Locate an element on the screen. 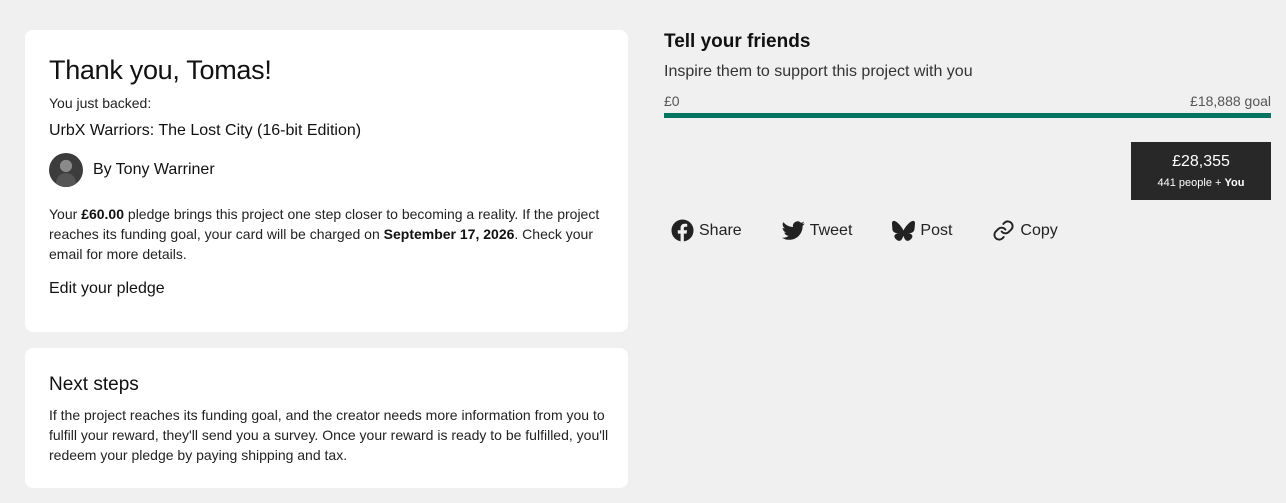 The height and width of the screenshot is (503, 1286). progress-start-label: £0 is located at coordinates (672, 101).